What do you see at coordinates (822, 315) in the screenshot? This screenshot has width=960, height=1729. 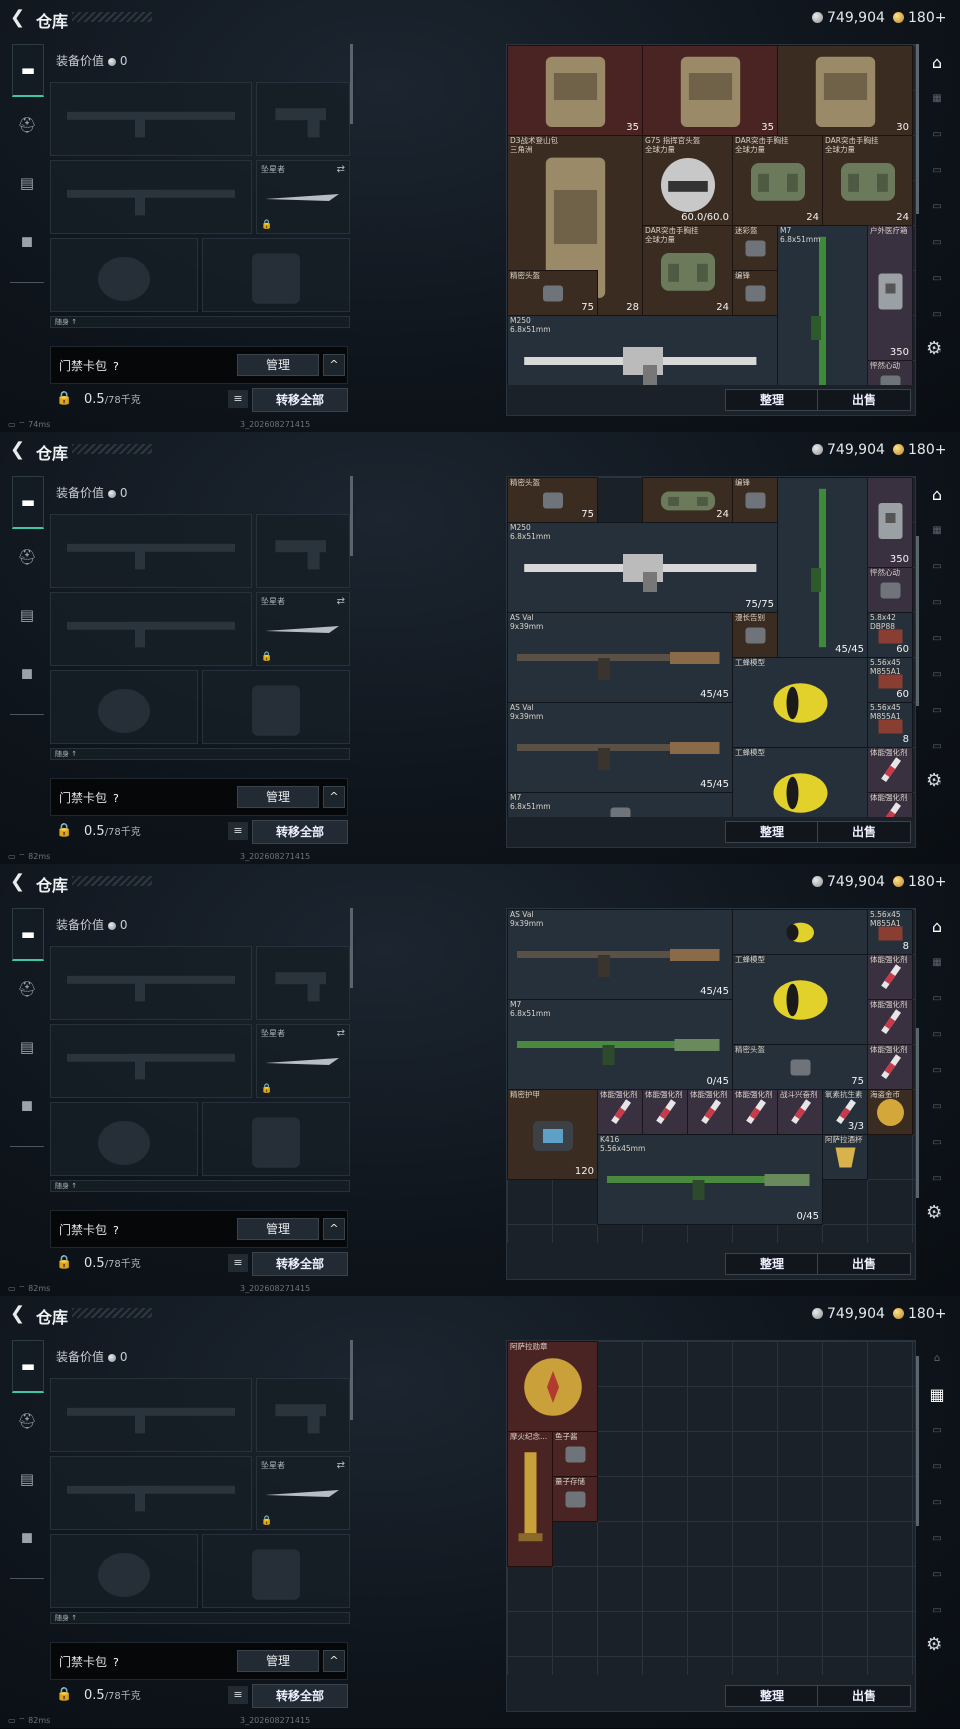 I see `inventory-item: M7 6.8x51mm` at bounding box center [822, 315].